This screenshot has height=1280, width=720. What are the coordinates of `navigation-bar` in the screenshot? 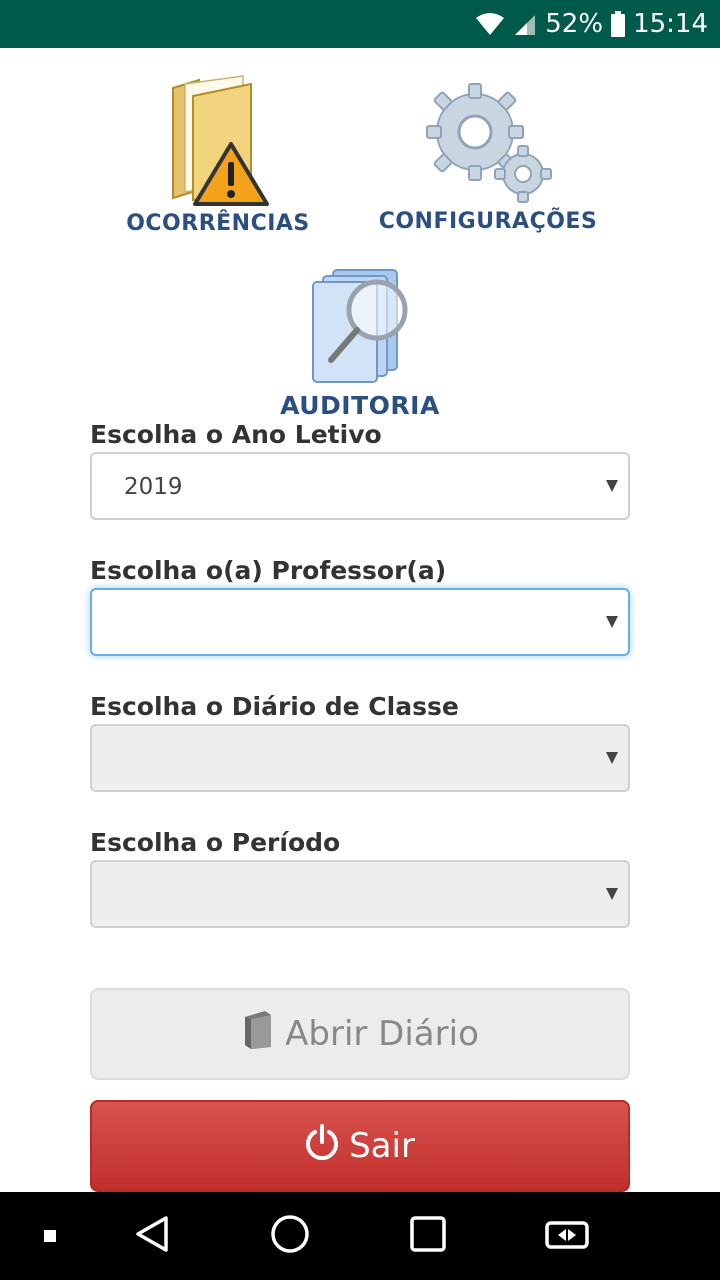 It's located at (360, 1236).